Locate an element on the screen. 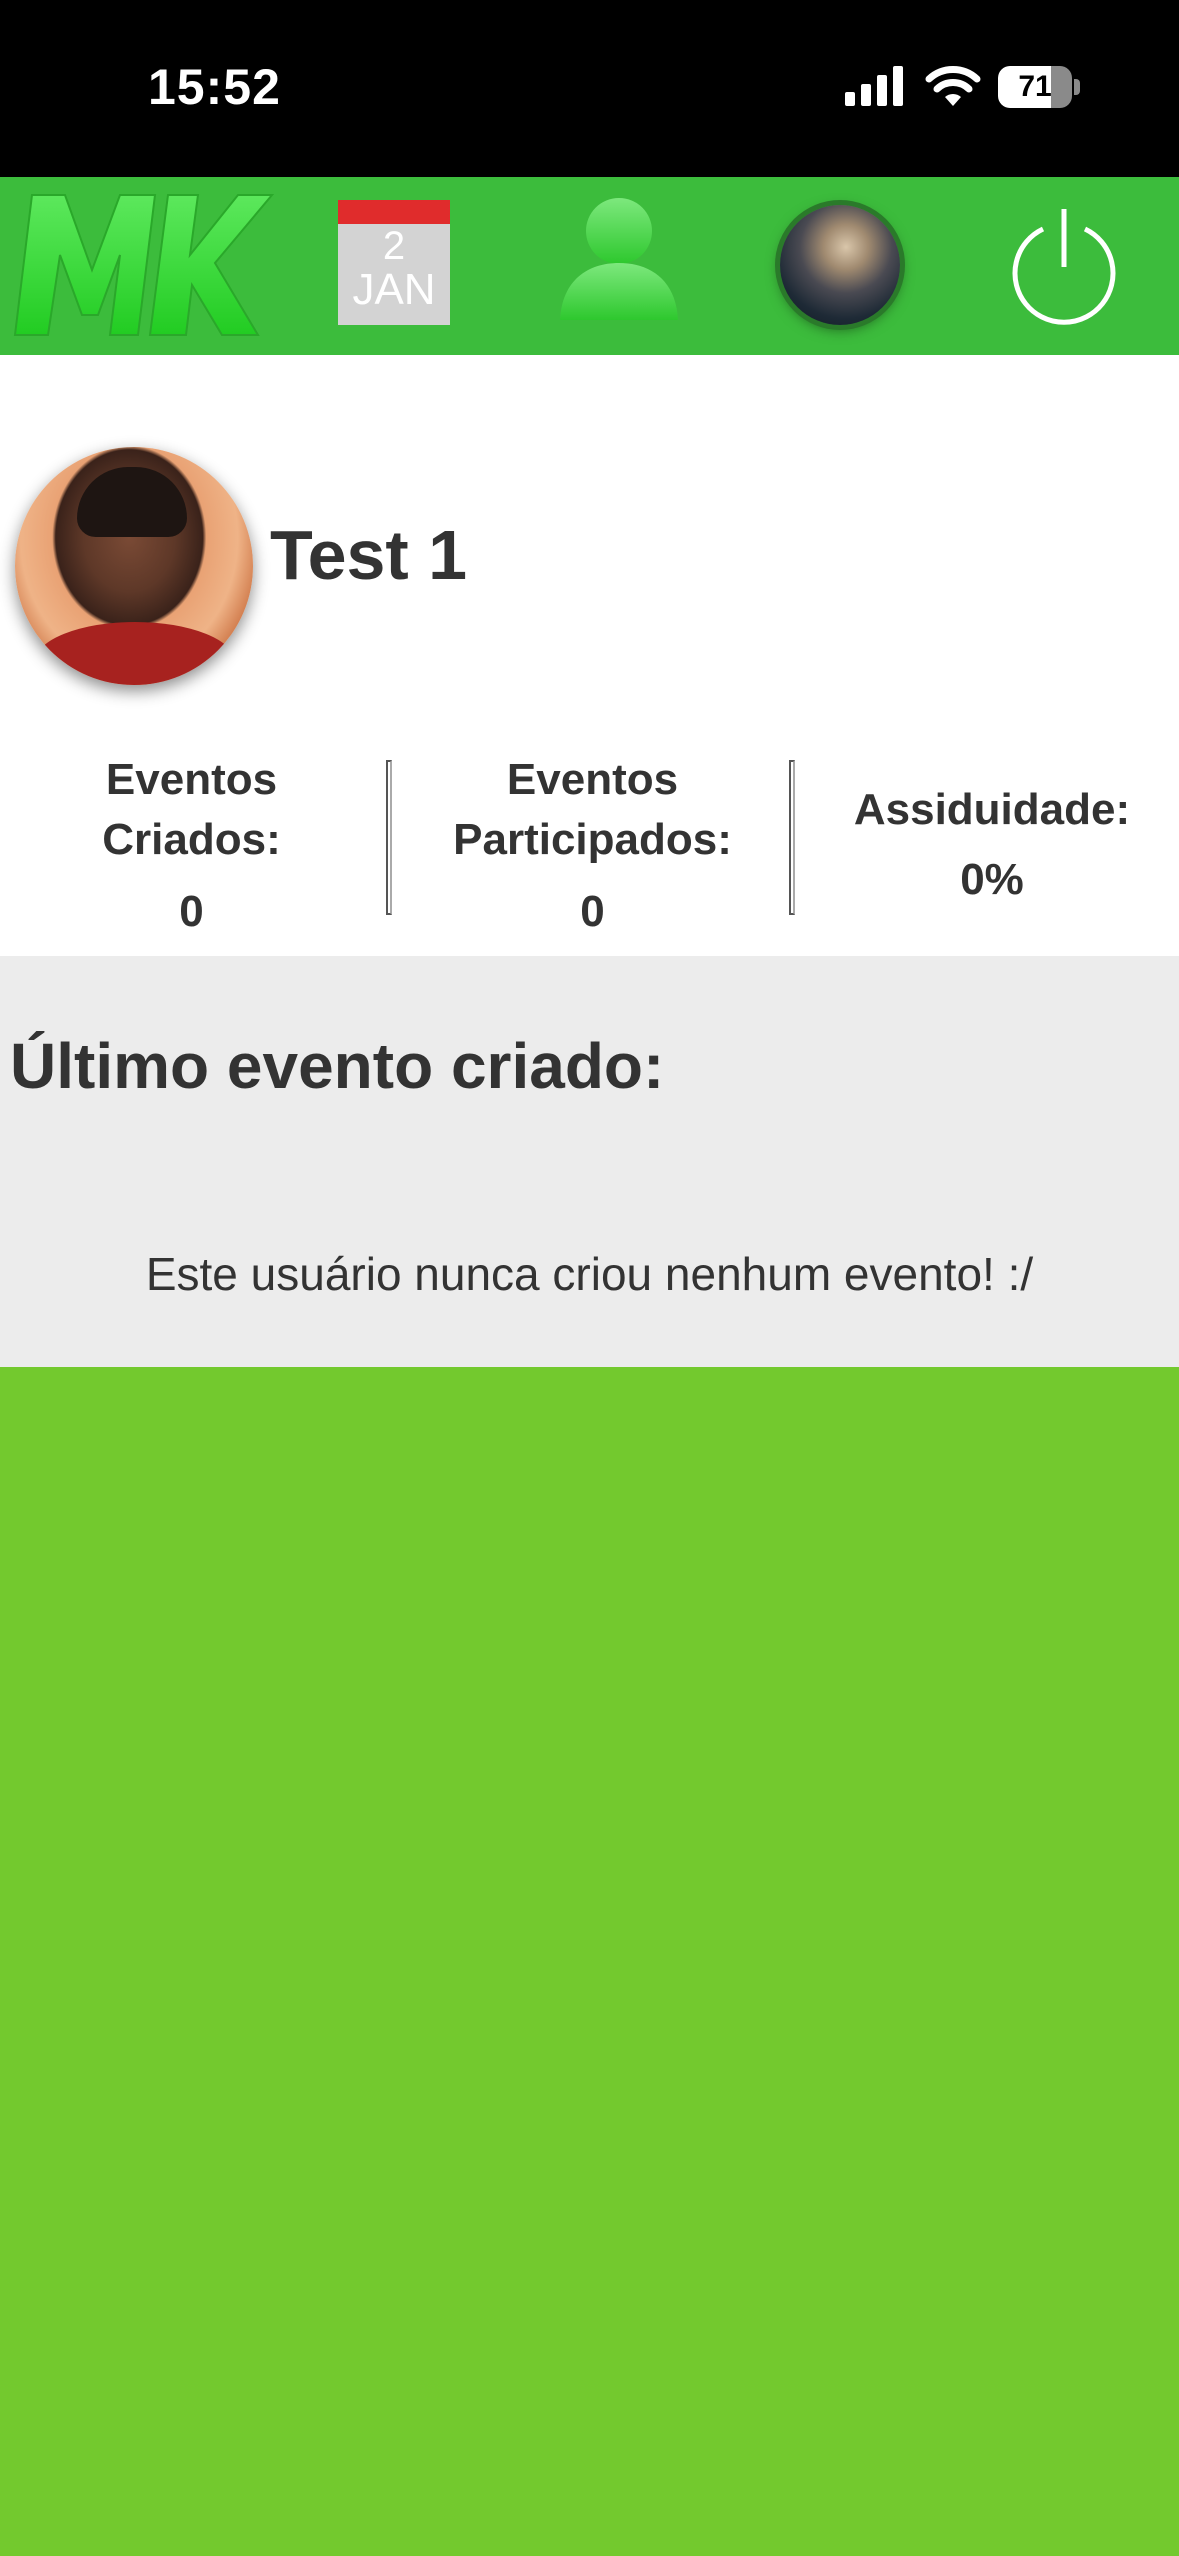 This screenshot has width=1179, height=2556. signal-icon is located at coordinates (874, 86).